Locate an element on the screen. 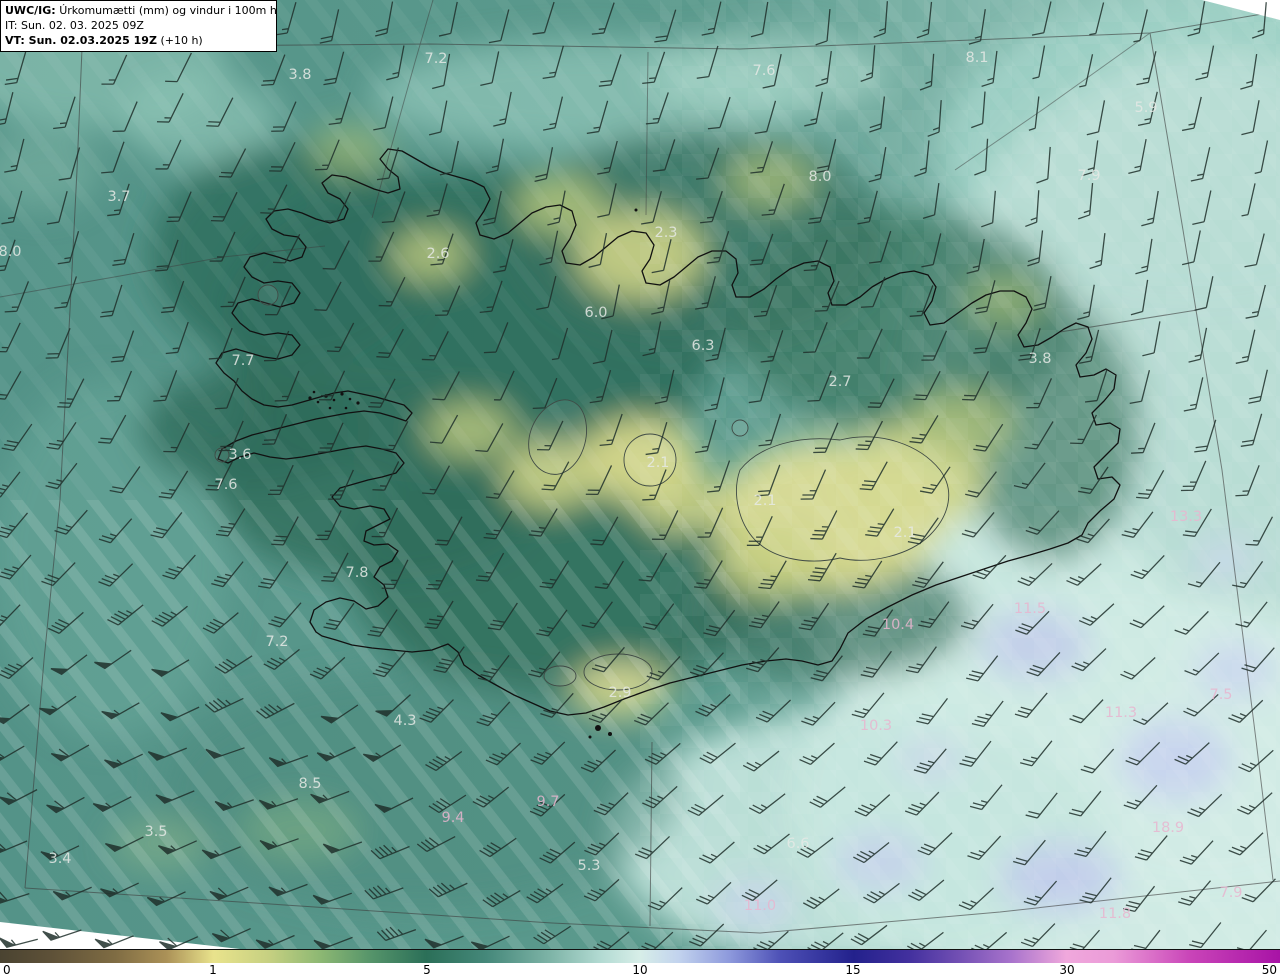 The height and width of the screenshot is (978, 1280). title-line-2: IT: Sun. 02. 03. 2025 09Z is located at coordinates (74, 25).